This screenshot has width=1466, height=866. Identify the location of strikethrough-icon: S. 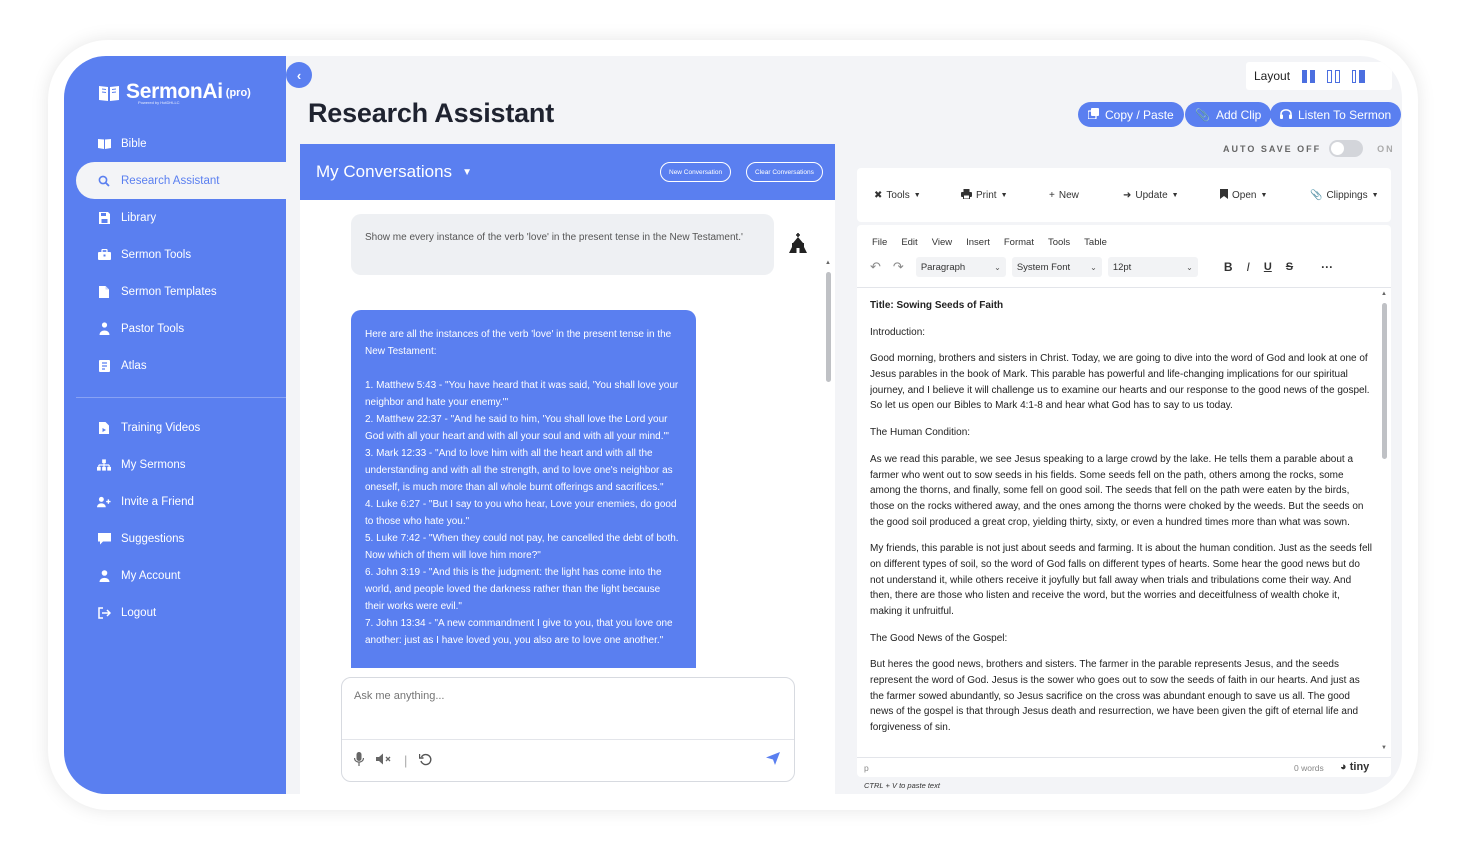
(1289, 267).